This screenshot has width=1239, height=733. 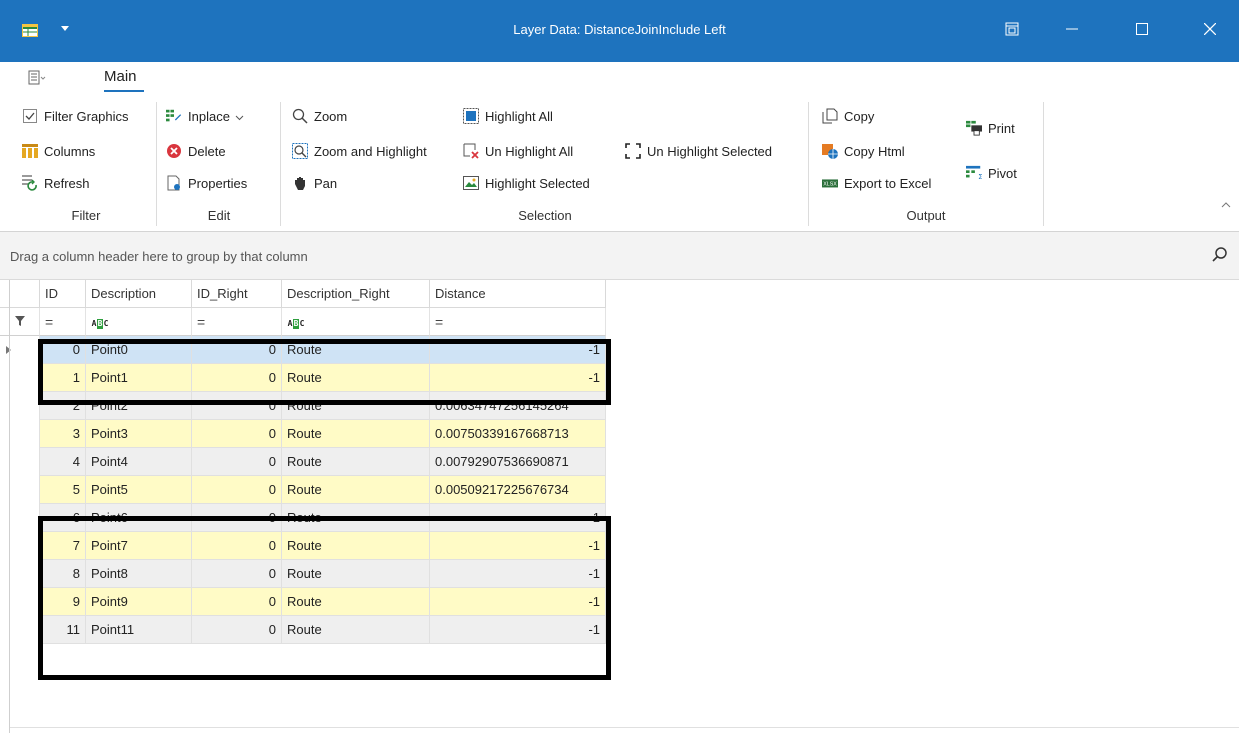 I want to click on filter-cell-distance: =, so click(x=518, y=322).